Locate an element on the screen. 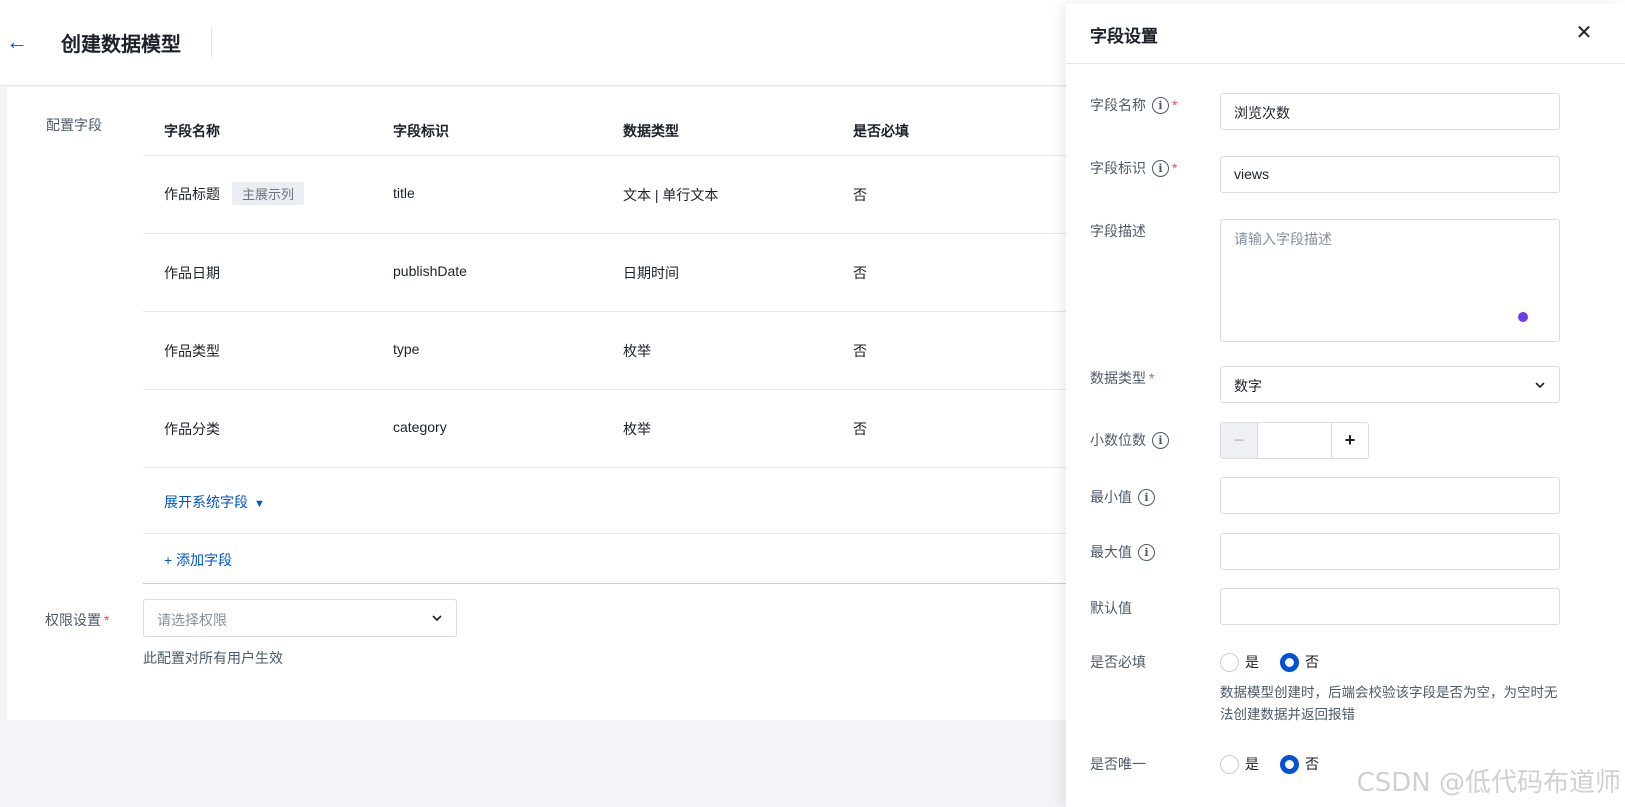 This screenshot has height=807, width=1625. permission-placeholder: 请选择权限 is located at coordinates (192, 620).